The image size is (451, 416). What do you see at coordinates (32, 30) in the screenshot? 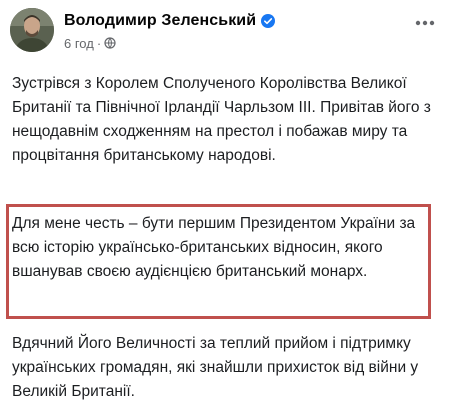
I see `profile-avatar` at bounding box center [32, 30].